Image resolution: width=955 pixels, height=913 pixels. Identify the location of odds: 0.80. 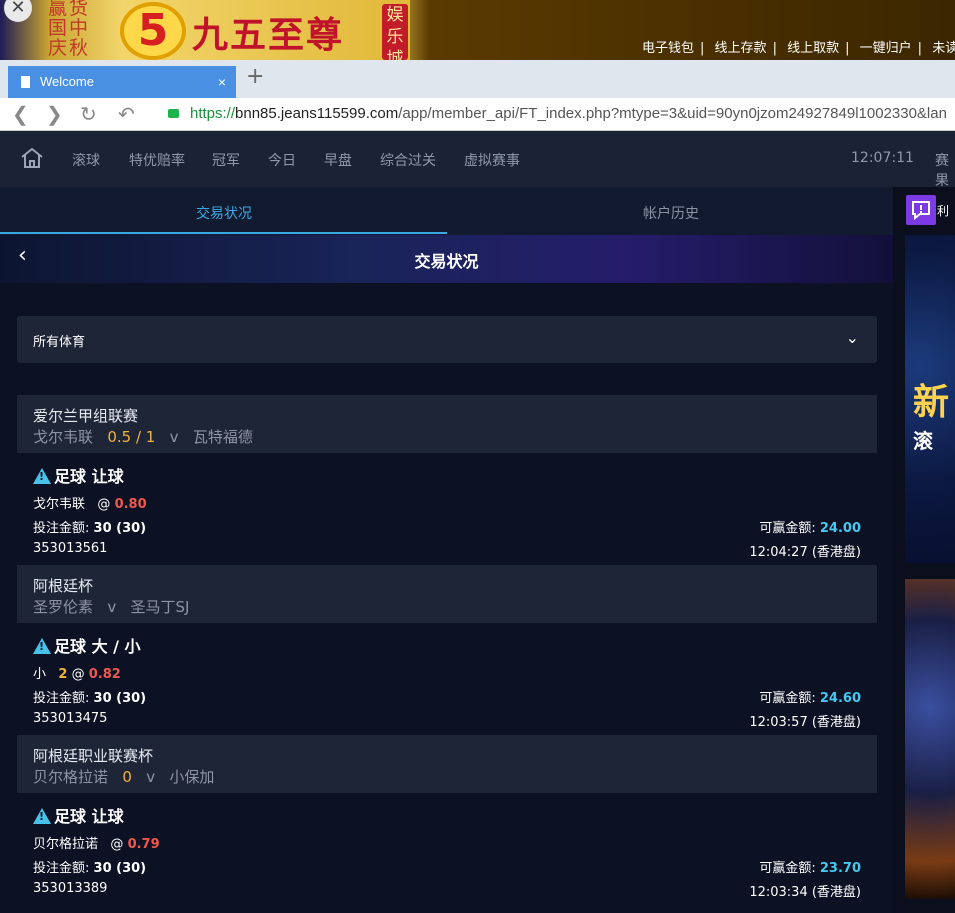
(130, 504).